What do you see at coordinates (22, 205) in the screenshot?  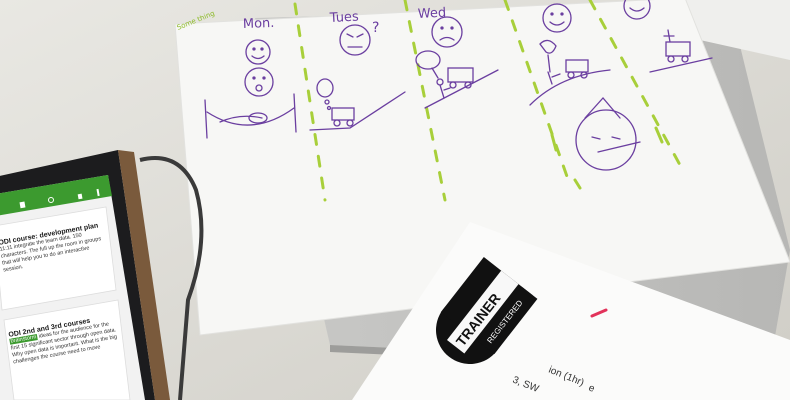 I see `notebook-icon` at bounding box center [22, 205].